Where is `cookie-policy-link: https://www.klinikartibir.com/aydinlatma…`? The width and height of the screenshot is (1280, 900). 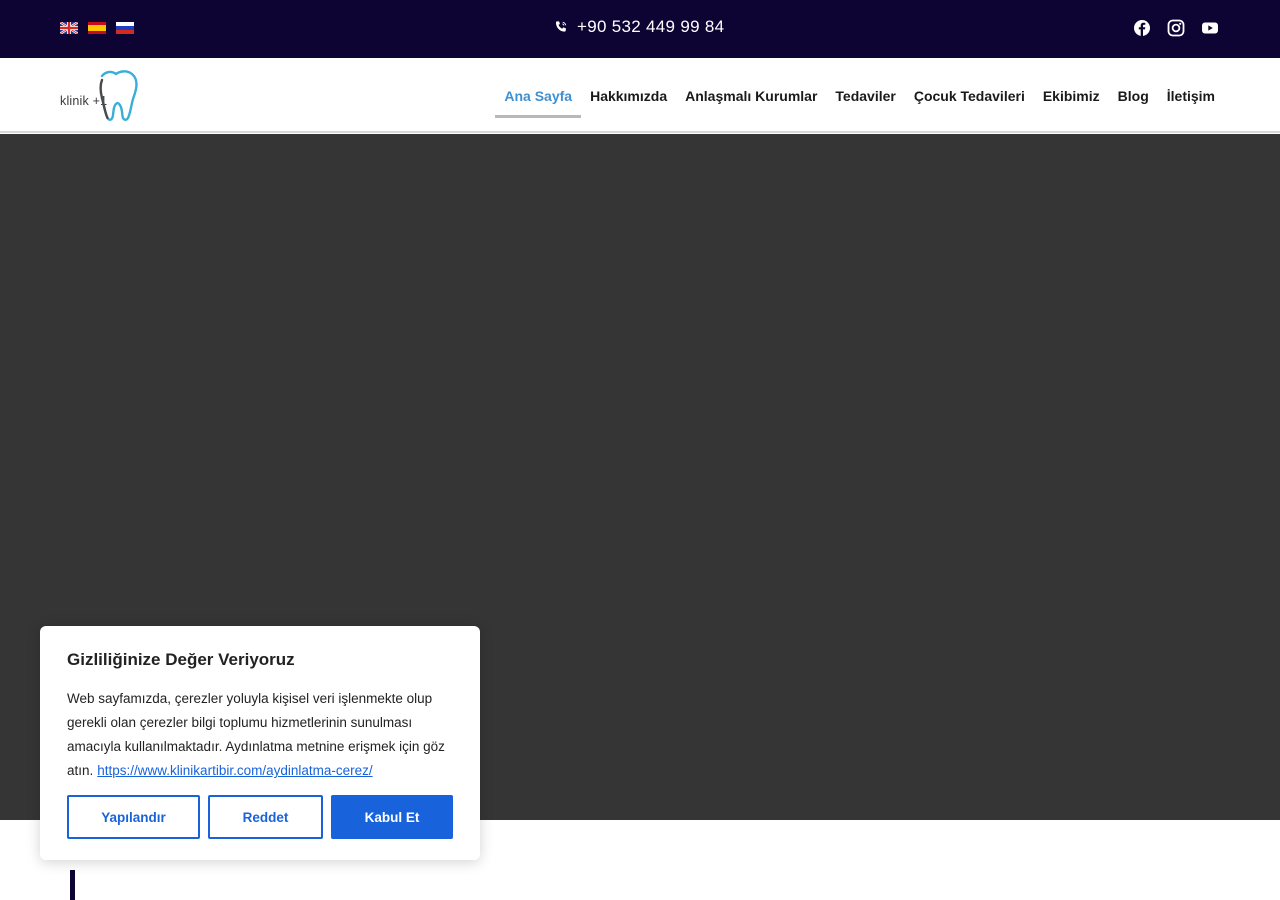 cookie-policy-link: https://www.klinikartibir.com/aydinlatma… is located at coordinates (234, 770).